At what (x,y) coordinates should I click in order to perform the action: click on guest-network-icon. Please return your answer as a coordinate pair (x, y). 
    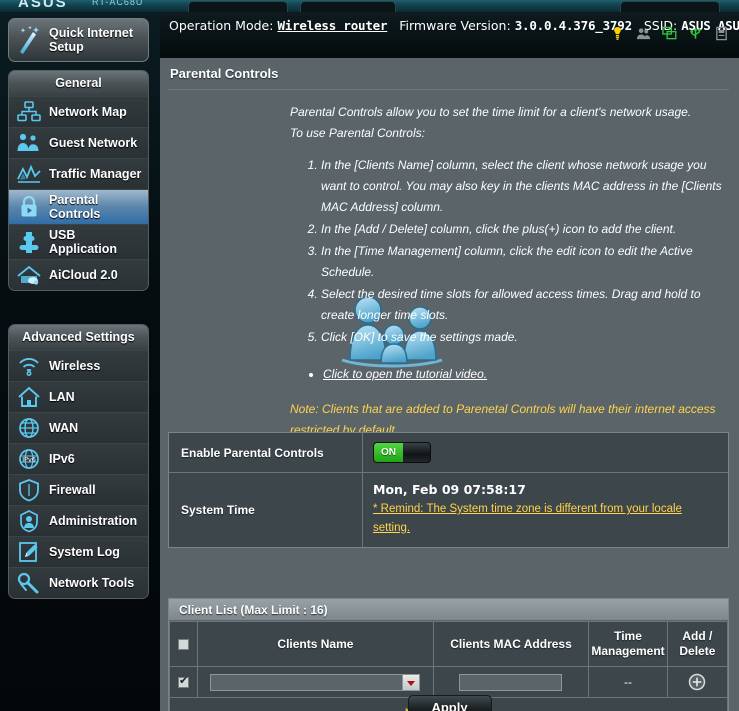
    Looking at the image, I should click on (28, 142).